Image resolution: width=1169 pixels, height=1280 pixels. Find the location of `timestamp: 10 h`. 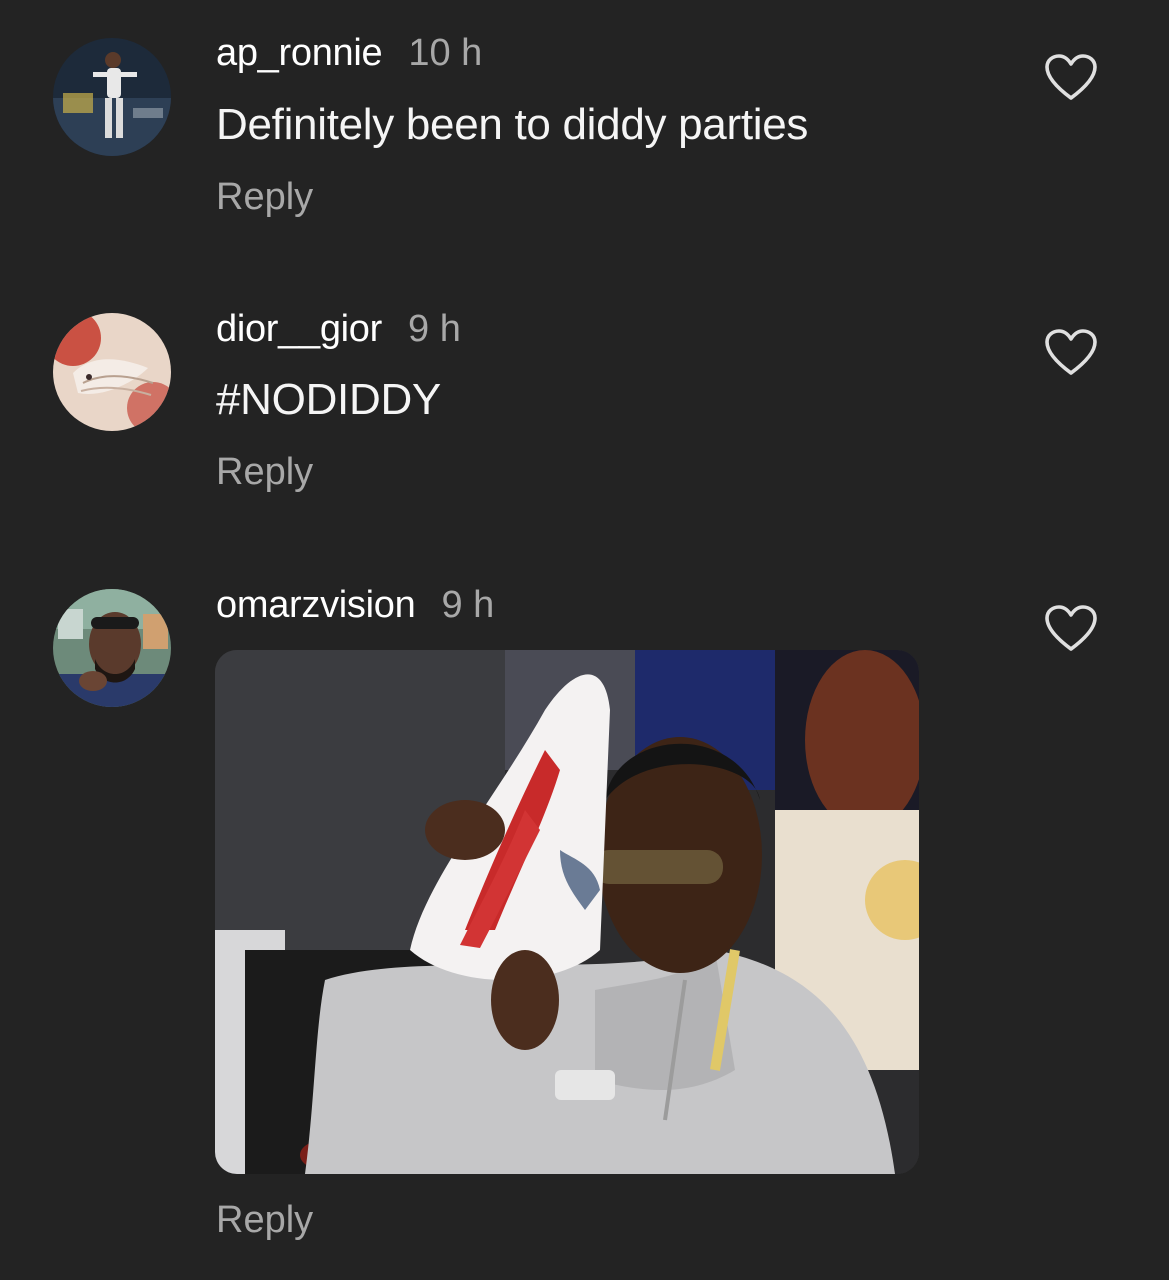

timestamp: 10 h is located at coordinates (445, 53).